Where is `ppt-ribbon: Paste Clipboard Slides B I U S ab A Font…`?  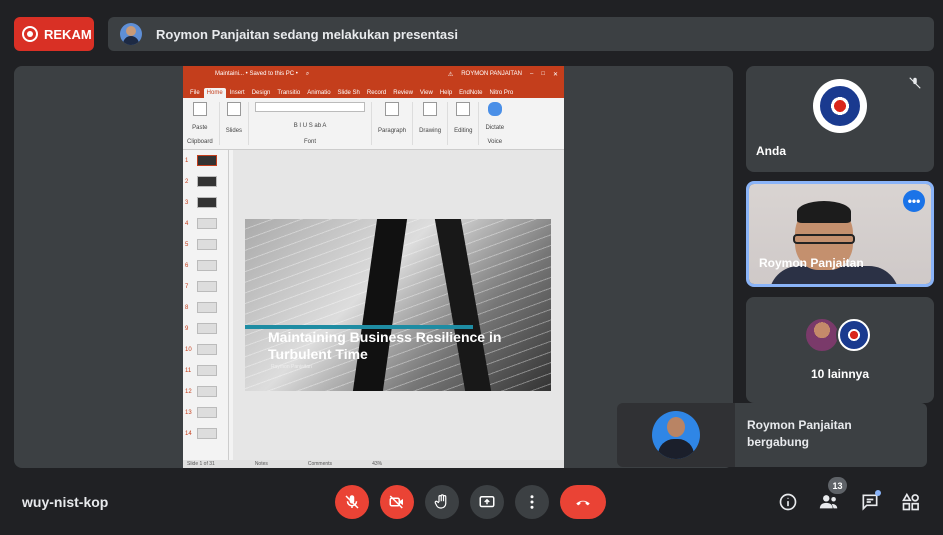 ppt-ribbon: Paste Clipboard Slides B I U S ab A Font… is located at coordinates (373, 124).